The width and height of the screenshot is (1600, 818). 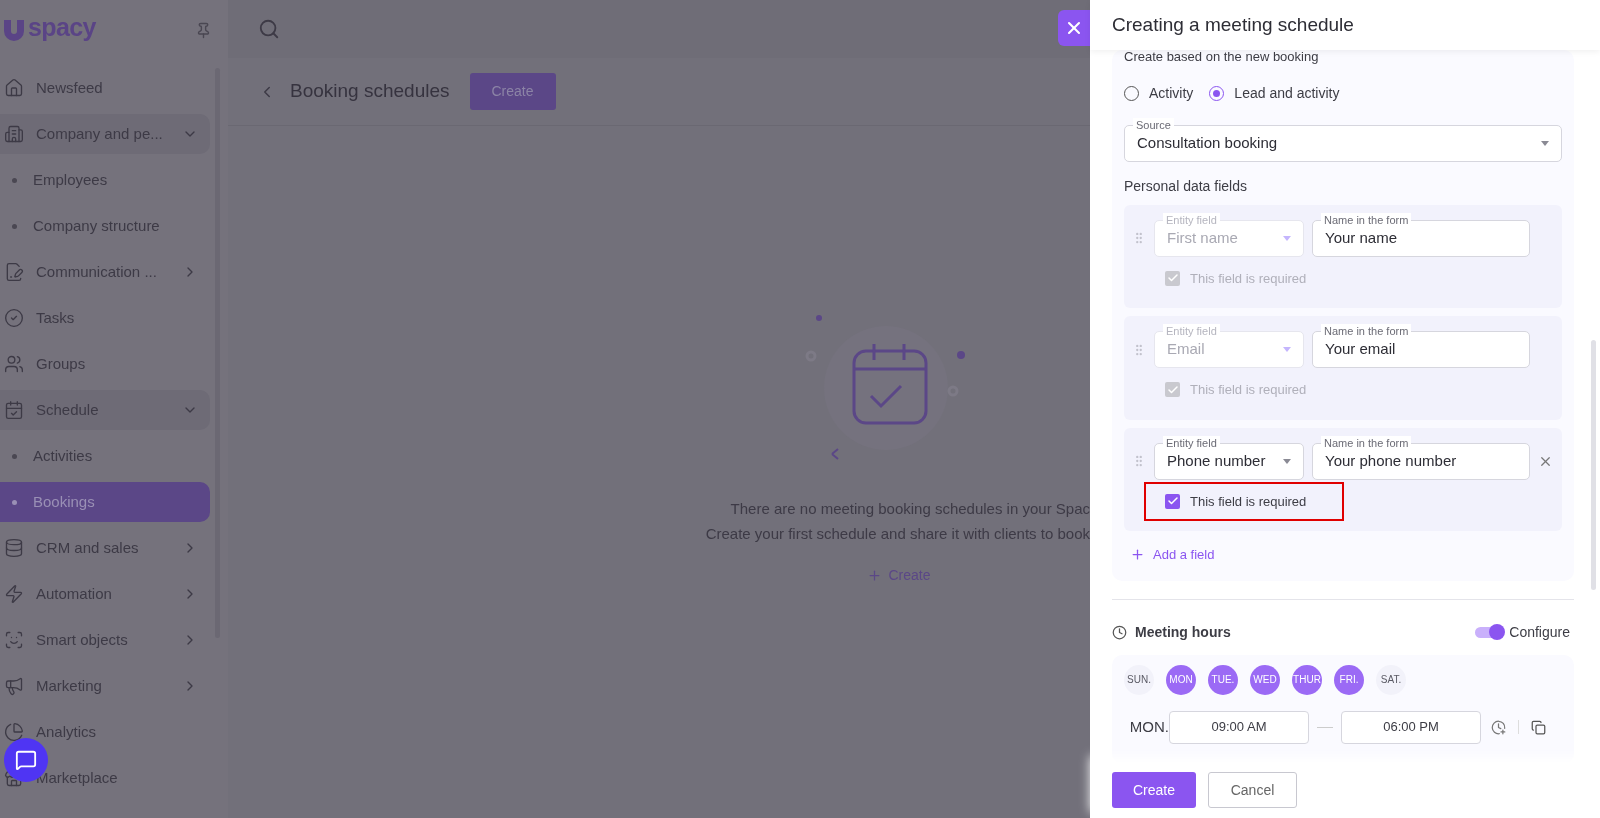 I want to click on database-icon, so click(x=14, y=548).